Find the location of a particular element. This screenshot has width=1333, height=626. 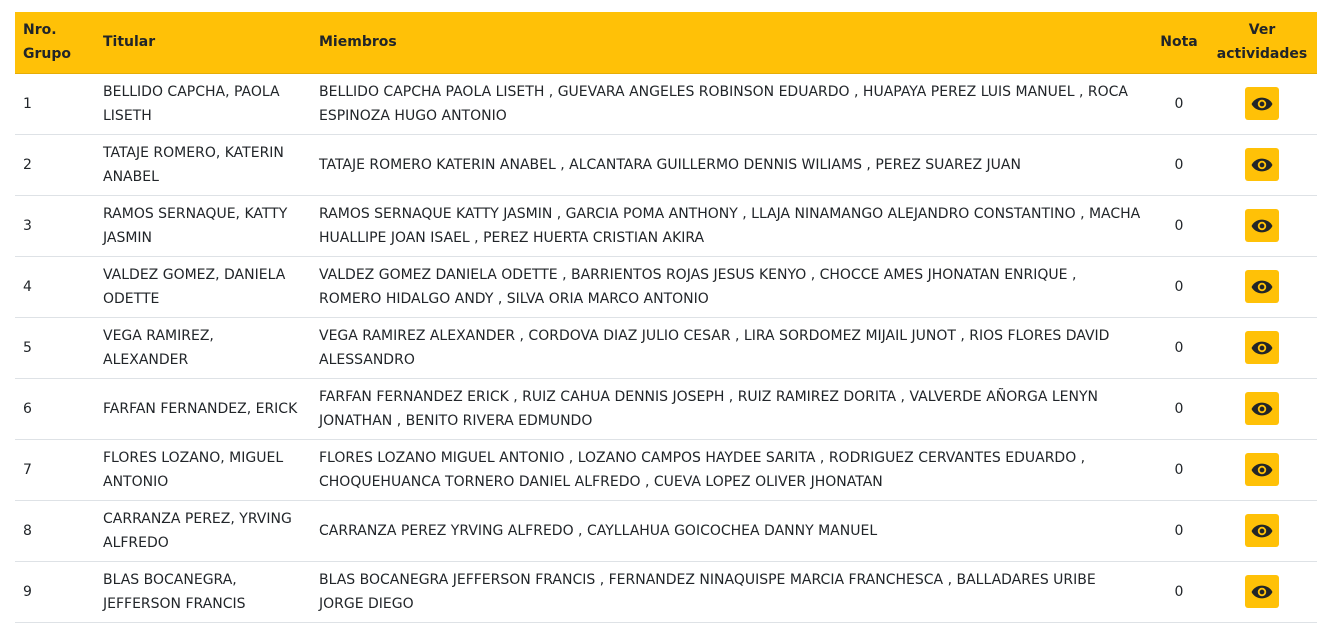

cell-titular: RAMOS SERNAQUE, KATTY JASMIN is located at coordinates (195, 225).